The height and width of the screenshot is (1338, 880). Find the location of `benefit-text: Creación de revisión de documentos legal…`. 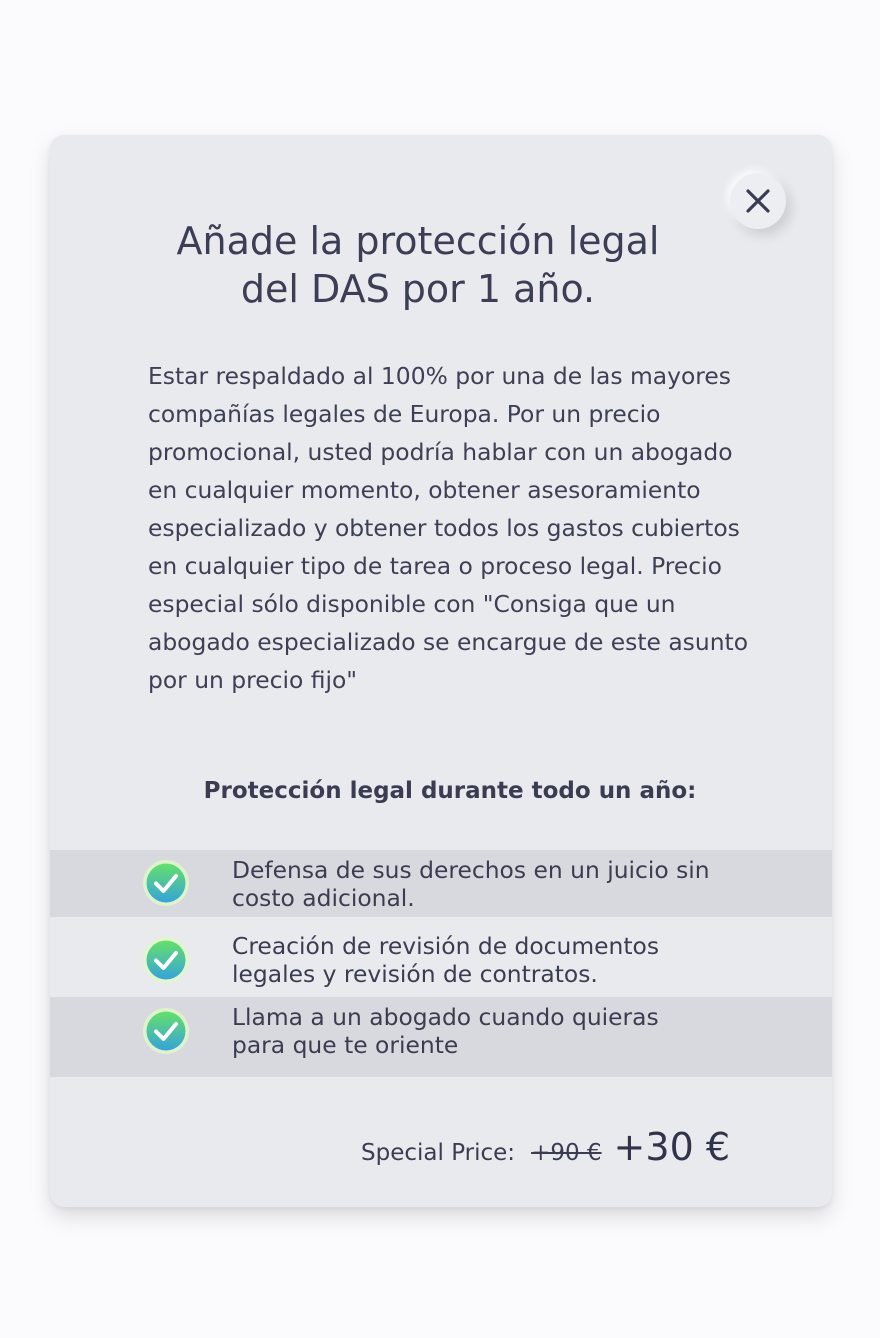

benefit-text: Creación de revisión de documentos legal… is located at coordinates (446, 960).